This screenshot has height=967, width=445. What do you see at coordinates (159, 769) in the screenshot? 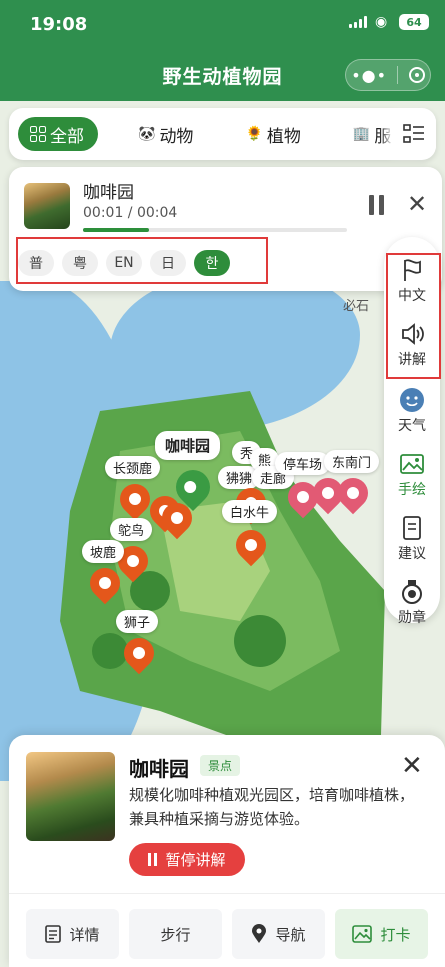
I see `poi-title: 咖啡园` at bounding box center [159, 769].